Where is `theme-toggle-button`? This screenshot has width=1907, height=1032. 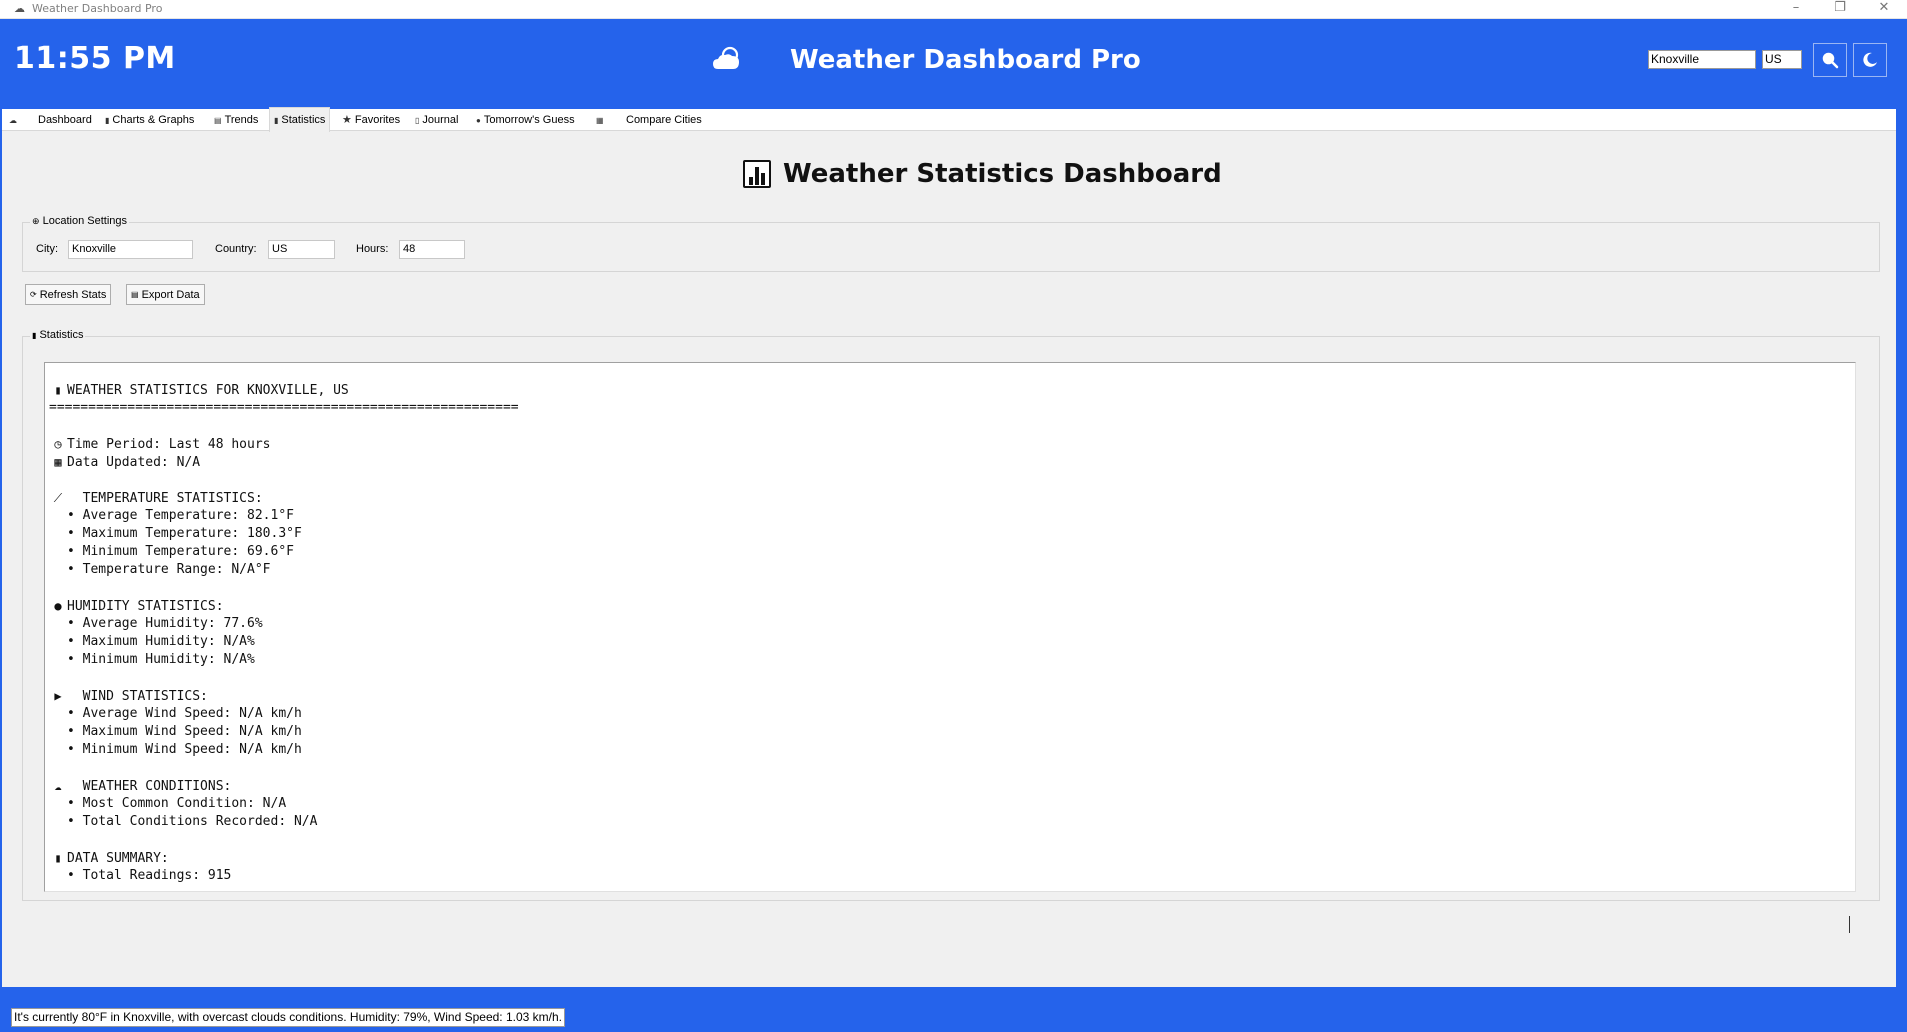
theme-toggle-button is located at coordinates (1870, 60).